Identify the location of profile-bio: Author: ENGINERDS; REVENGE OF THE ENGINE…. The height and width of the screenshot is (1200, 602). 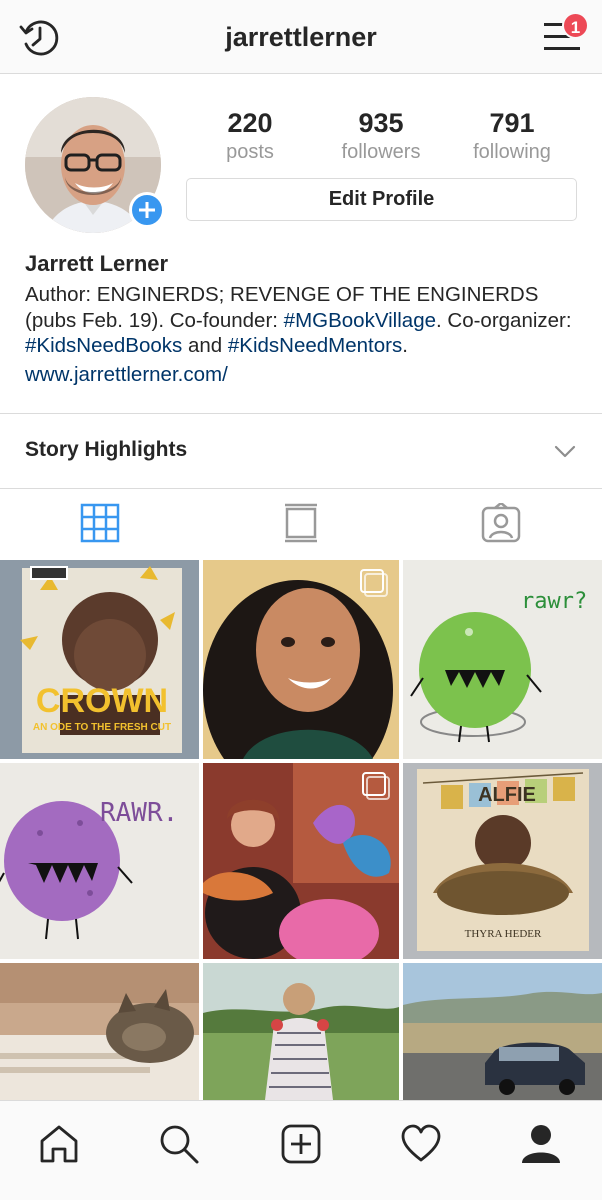
(305, 320).